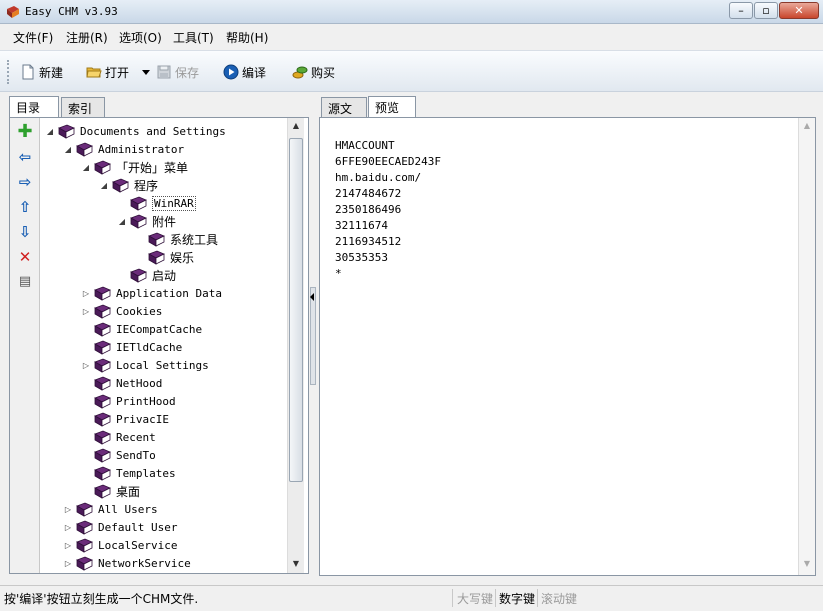 This screenshot has height=611, width=823. I want to click on tree-item: ▷ NetworkService, so click(127, 563).